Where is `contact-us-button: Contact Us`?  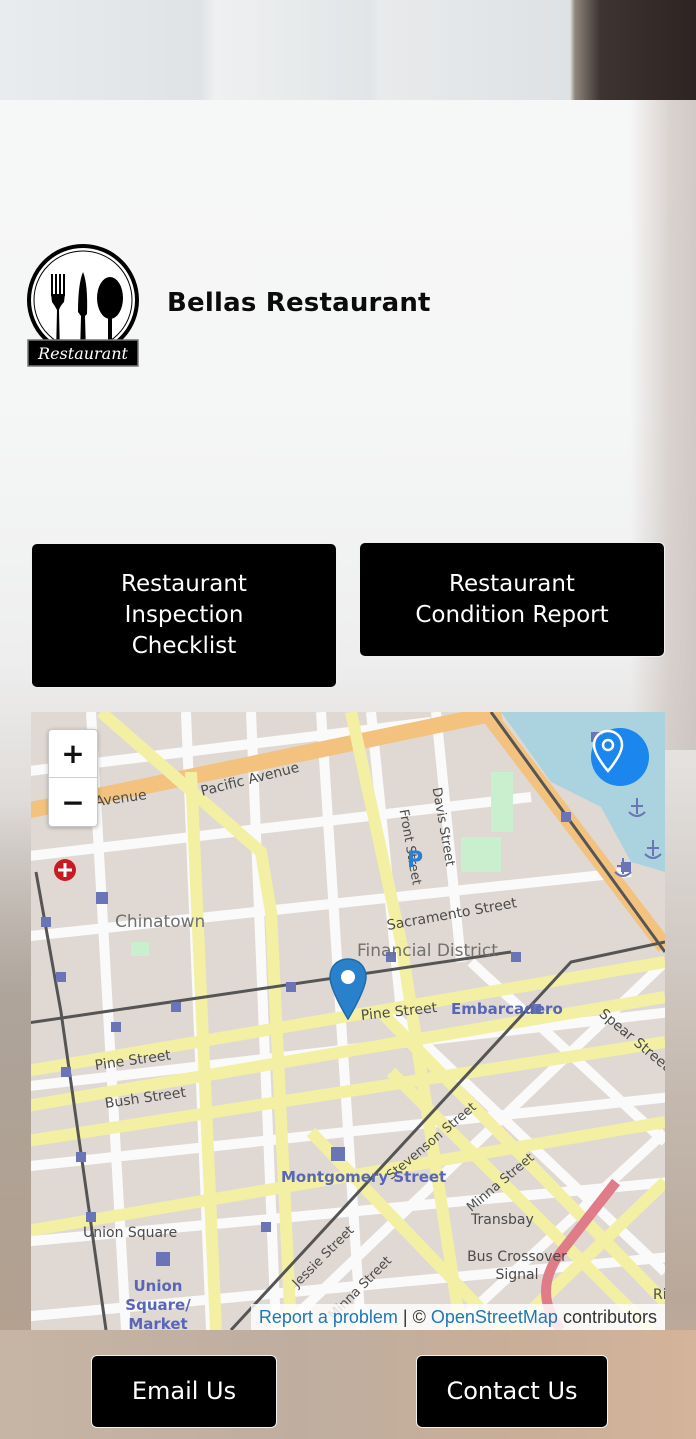 contact-us-button: Contact Us is located at coordinates (512, 1391).